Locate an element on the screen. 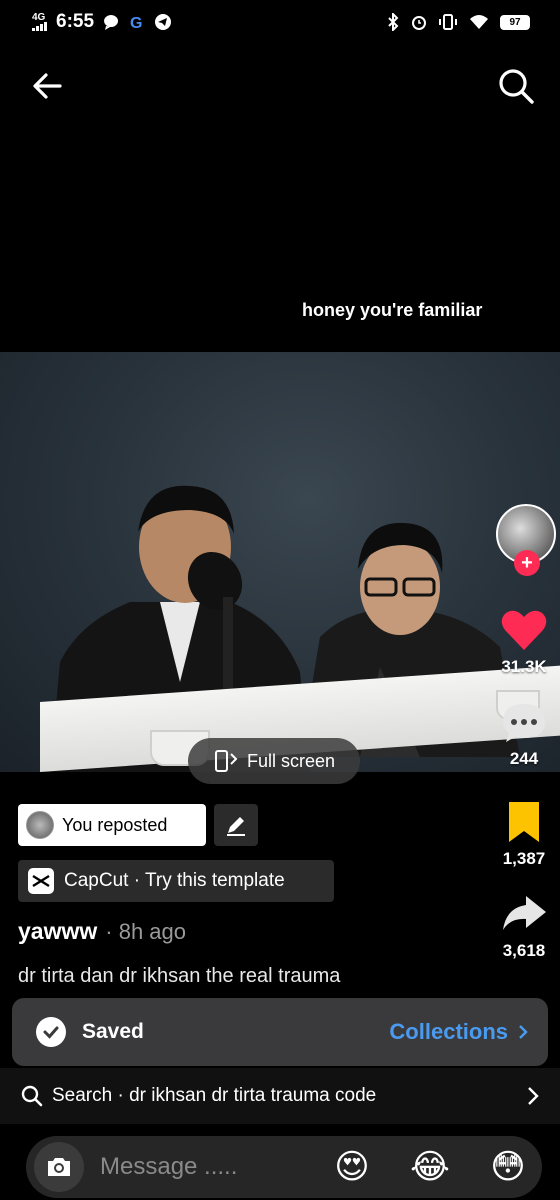  clock: 6:55 is located at coordinates (75, 21).